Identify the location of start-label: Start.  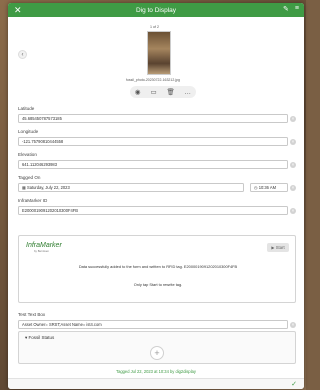
(280, 247).